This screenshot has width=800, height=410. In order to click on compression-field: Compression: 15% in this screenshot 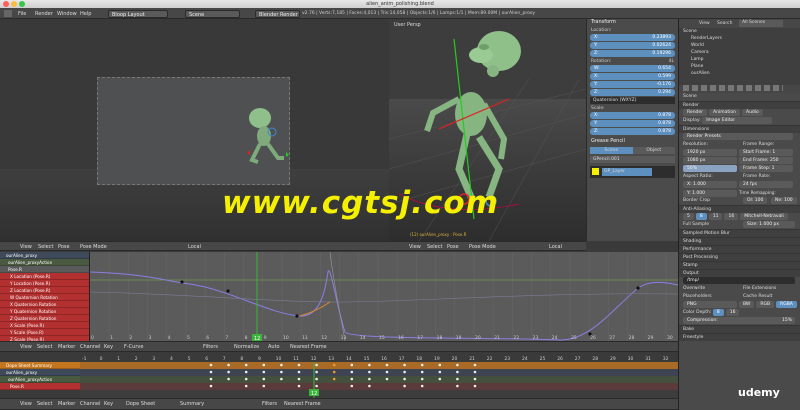, I will do `click(739, 320)`.